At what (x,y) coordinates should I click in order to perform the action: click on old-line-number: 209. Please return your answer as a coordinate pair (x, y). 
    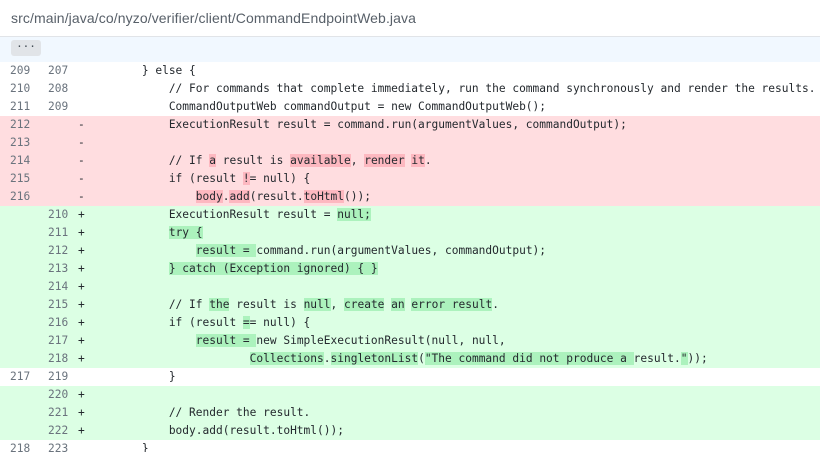
    Looking at the image, I should click on (19, 71).